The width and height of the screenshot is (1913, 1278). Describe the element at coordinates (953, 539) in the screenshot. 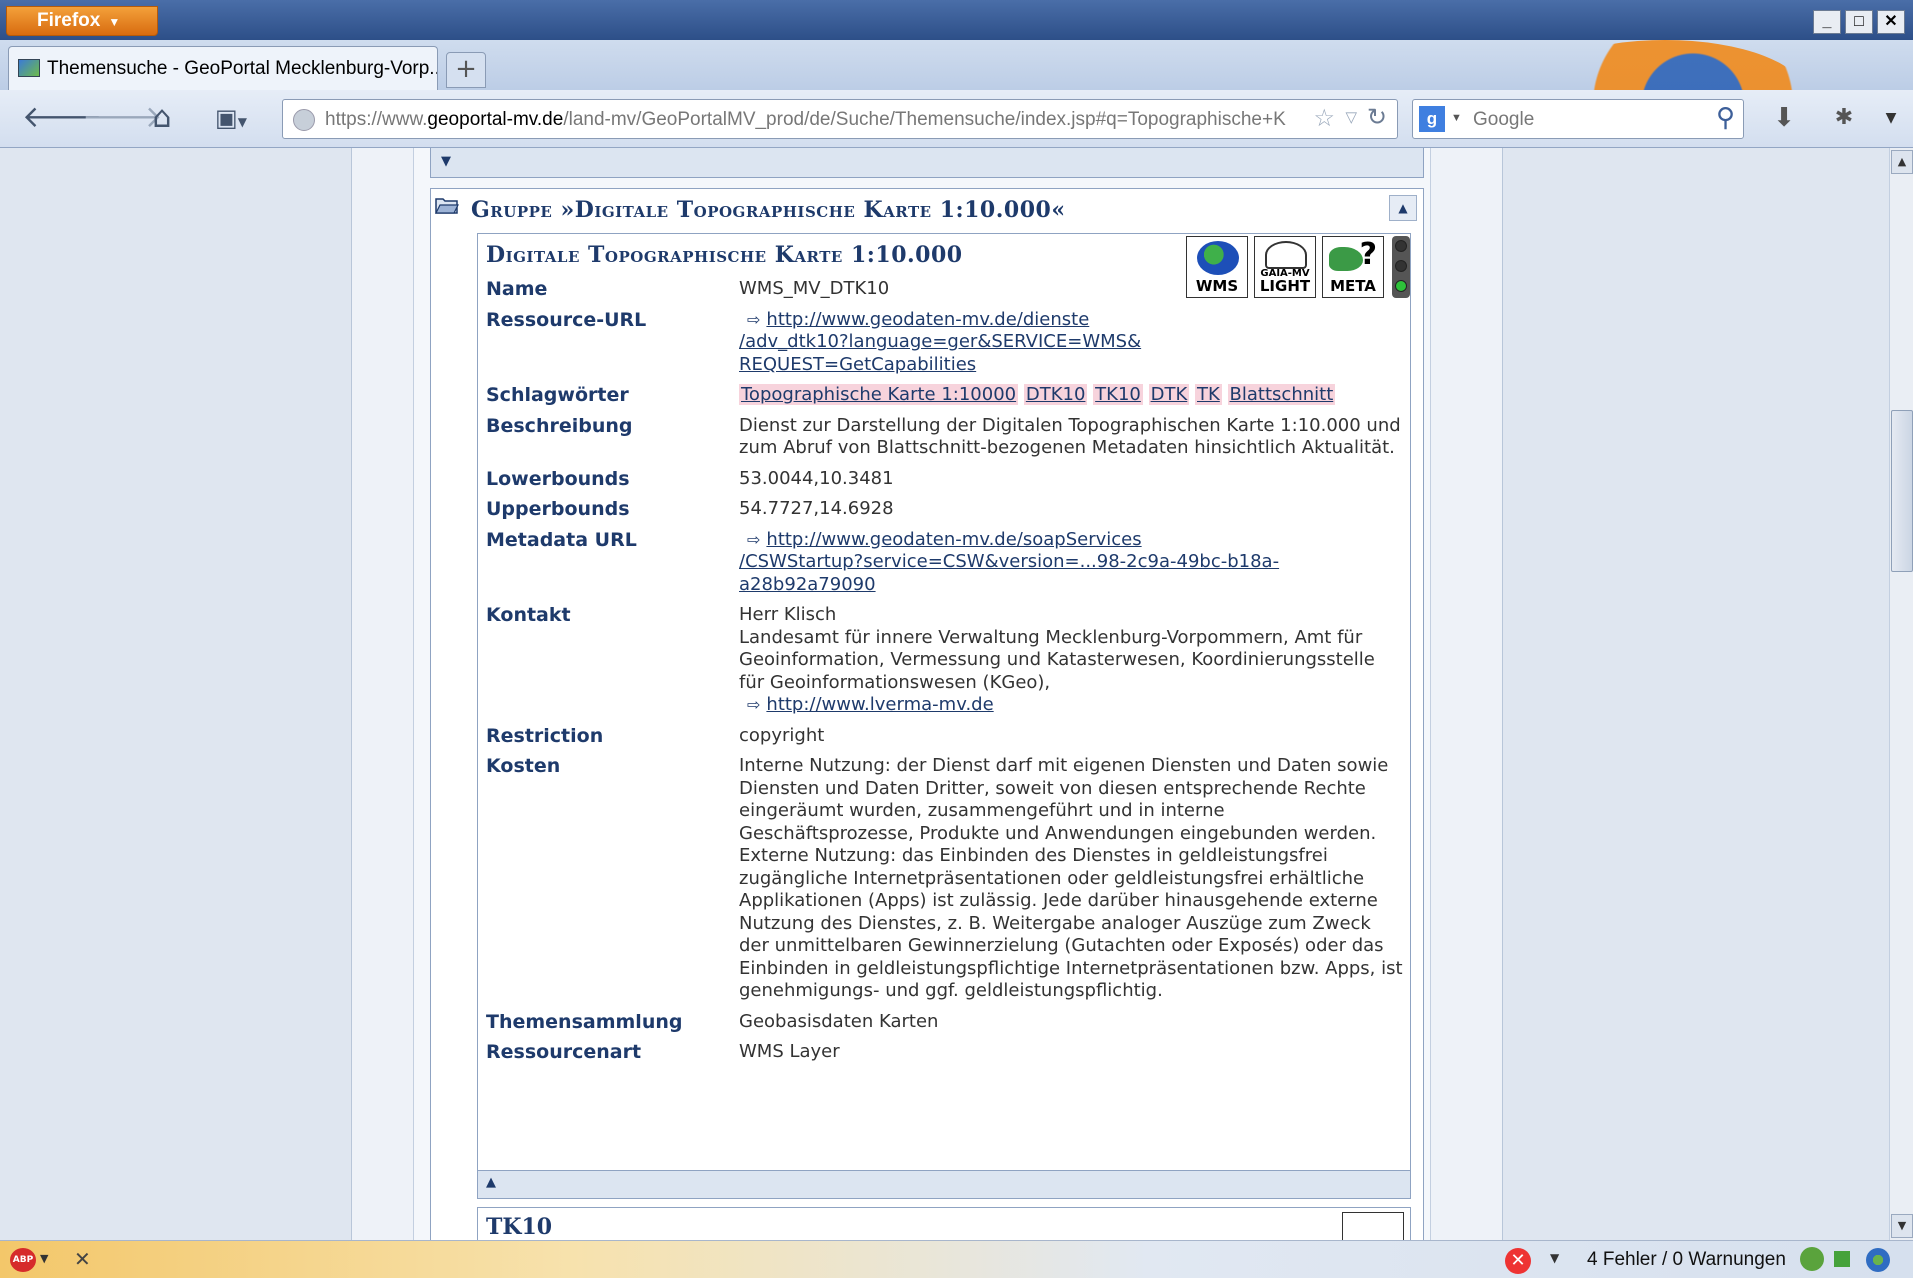

I see `metadata-url-link-line1: http://www.geodaten-mv.de/soapServices` at that location.